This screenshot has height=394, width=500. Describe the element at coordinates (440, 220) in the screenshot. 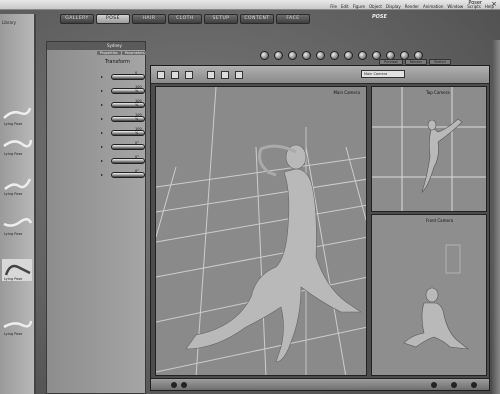

I see `front-camera-label: Front Camera` at that location.